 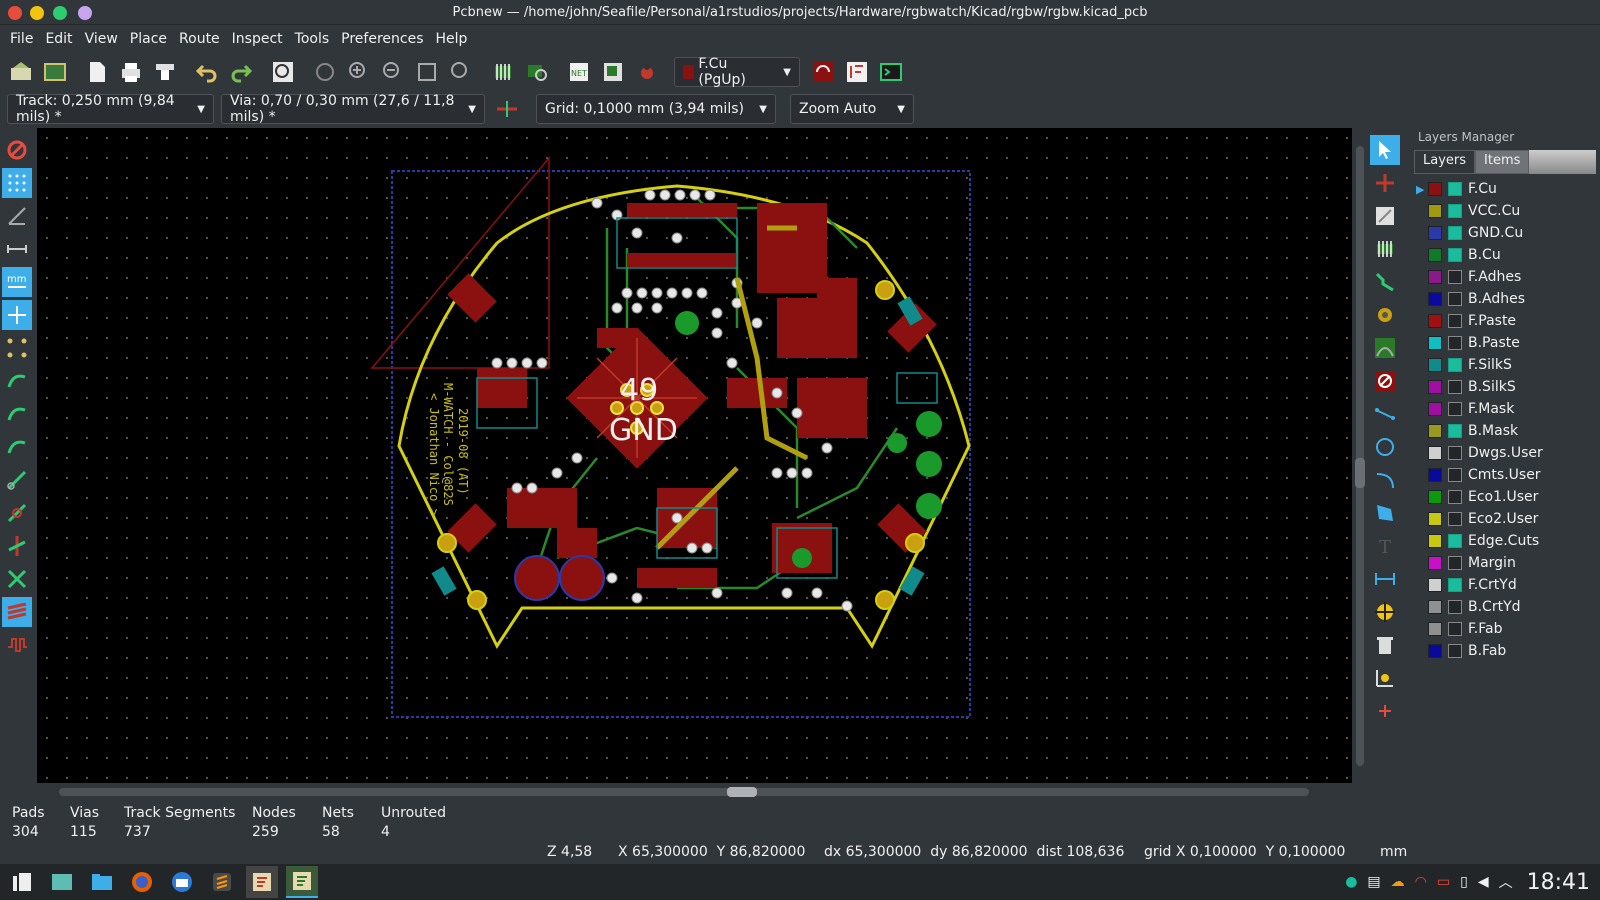 What do you see at coordinates (461, 72) in the screenshot?
I see `zoom-selection-button` at bounding box center [461, 72].